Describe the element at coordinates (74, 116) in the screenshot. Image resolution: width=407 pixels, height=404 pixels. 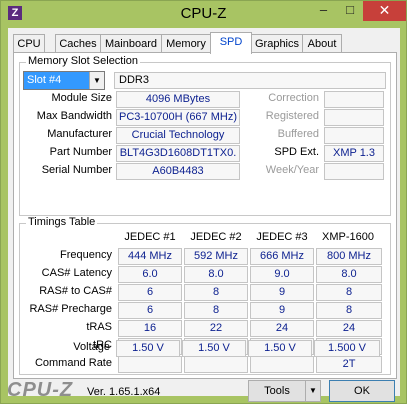
I see `max-bandwidth-label: Max Bandwidth` at that location.